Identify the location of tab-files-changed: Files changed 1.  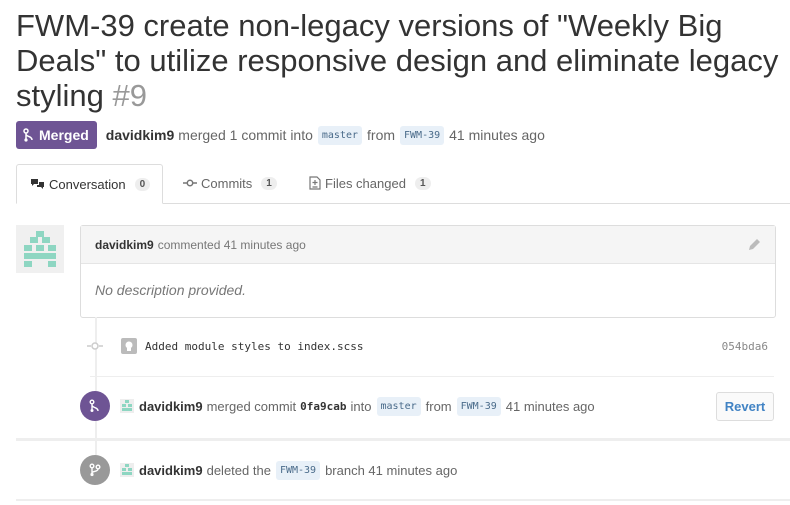
(370, 183).